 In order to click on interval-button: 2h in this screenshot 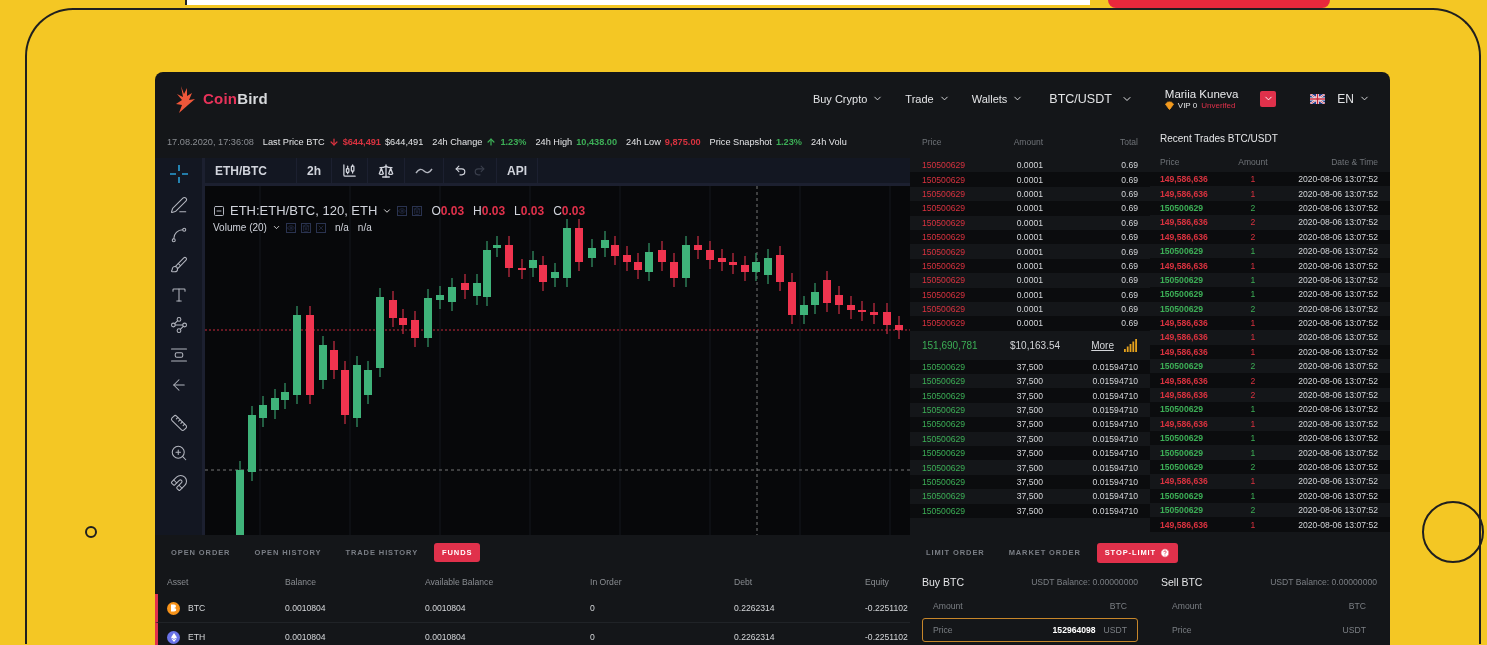, I will do `click(314, 170)`.